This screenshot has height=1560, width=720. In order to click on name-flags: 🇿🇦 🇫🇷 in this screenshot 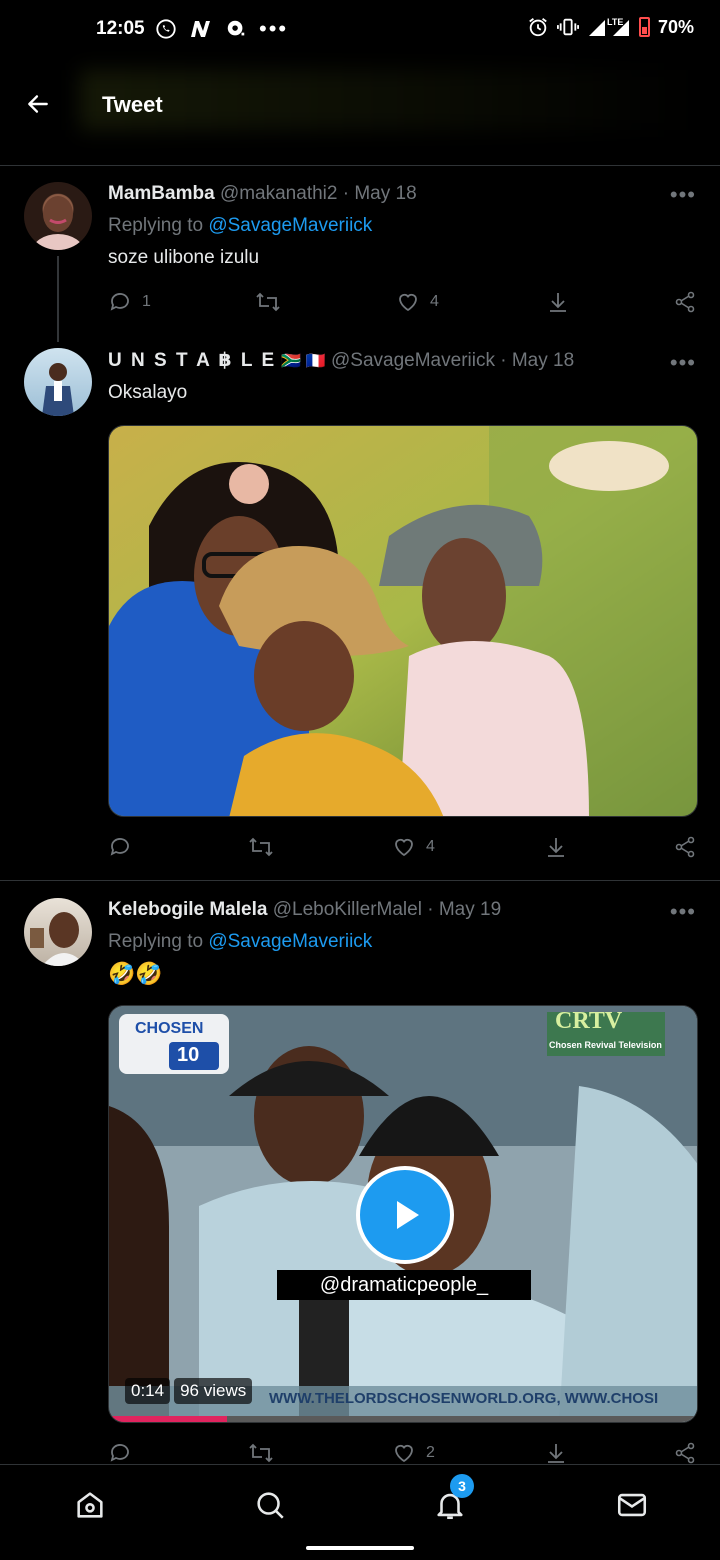, I will do `click(303, 361)`.